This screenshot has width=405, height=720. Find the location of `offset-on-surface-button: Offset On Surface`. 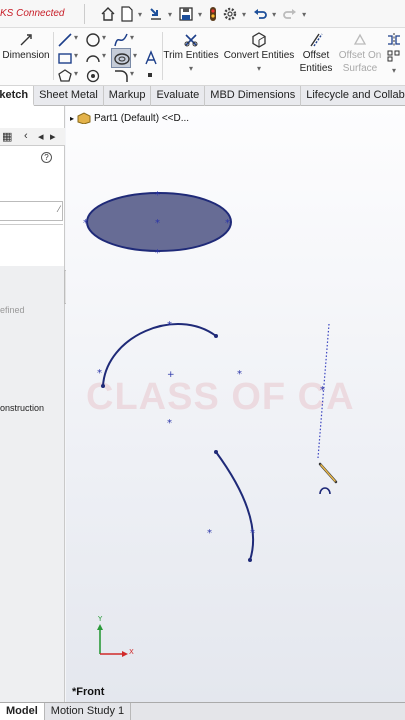

offset-on-surface-button: Offset On Surface is located at coordinates (360, 53).